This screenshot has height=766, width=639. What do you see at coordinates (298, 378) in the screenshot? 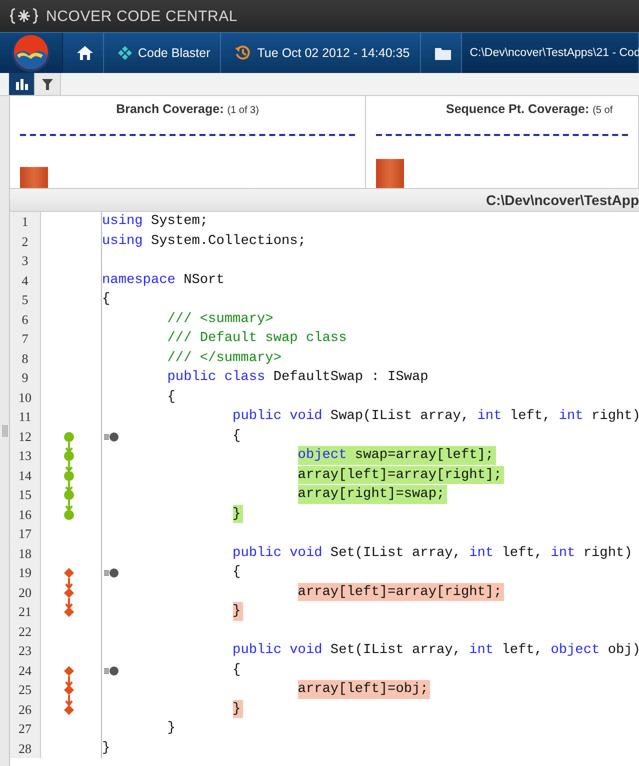
I see `code-line: public class DefaultSwap : ISwap` at bounding box center [298, 378].